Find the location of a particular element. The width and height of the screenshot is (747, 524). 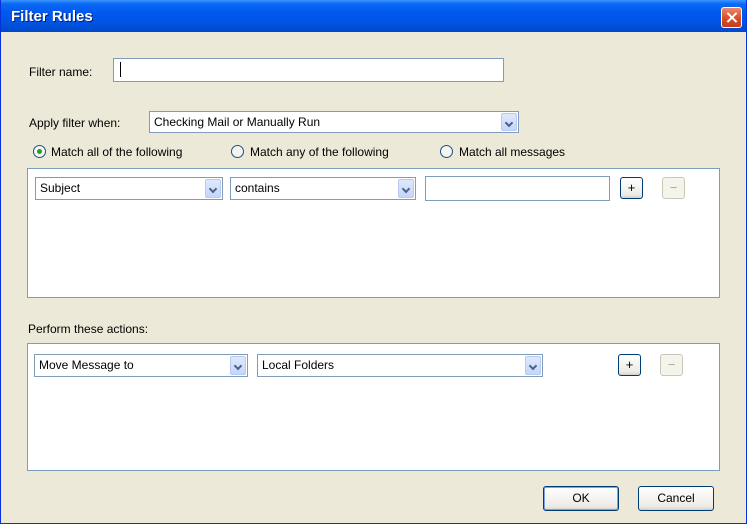

match-all-messages-radio is located at coordinates (446, 151).